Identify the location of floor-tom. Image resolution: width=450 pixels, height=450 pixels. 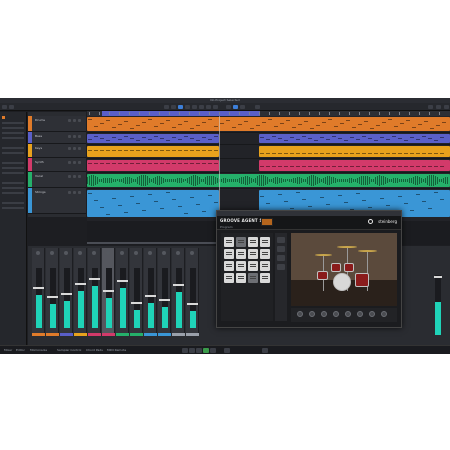
(362, 280).